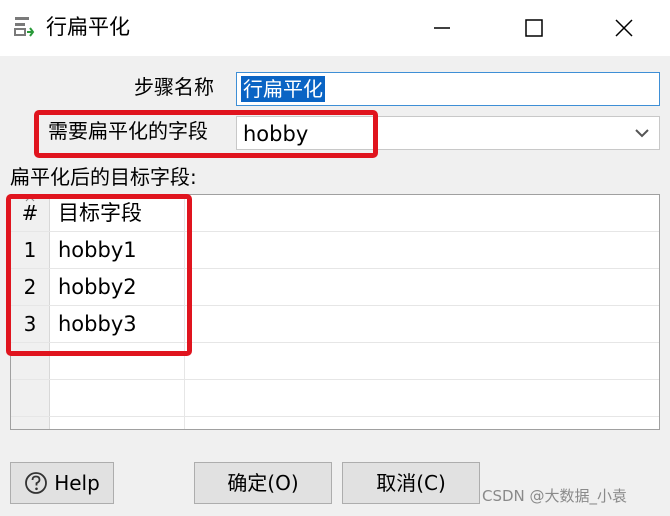 The height and width of the screenshot is (516, 670). I want to click on field-to-flatten-select: hobby, so click(448, 133).